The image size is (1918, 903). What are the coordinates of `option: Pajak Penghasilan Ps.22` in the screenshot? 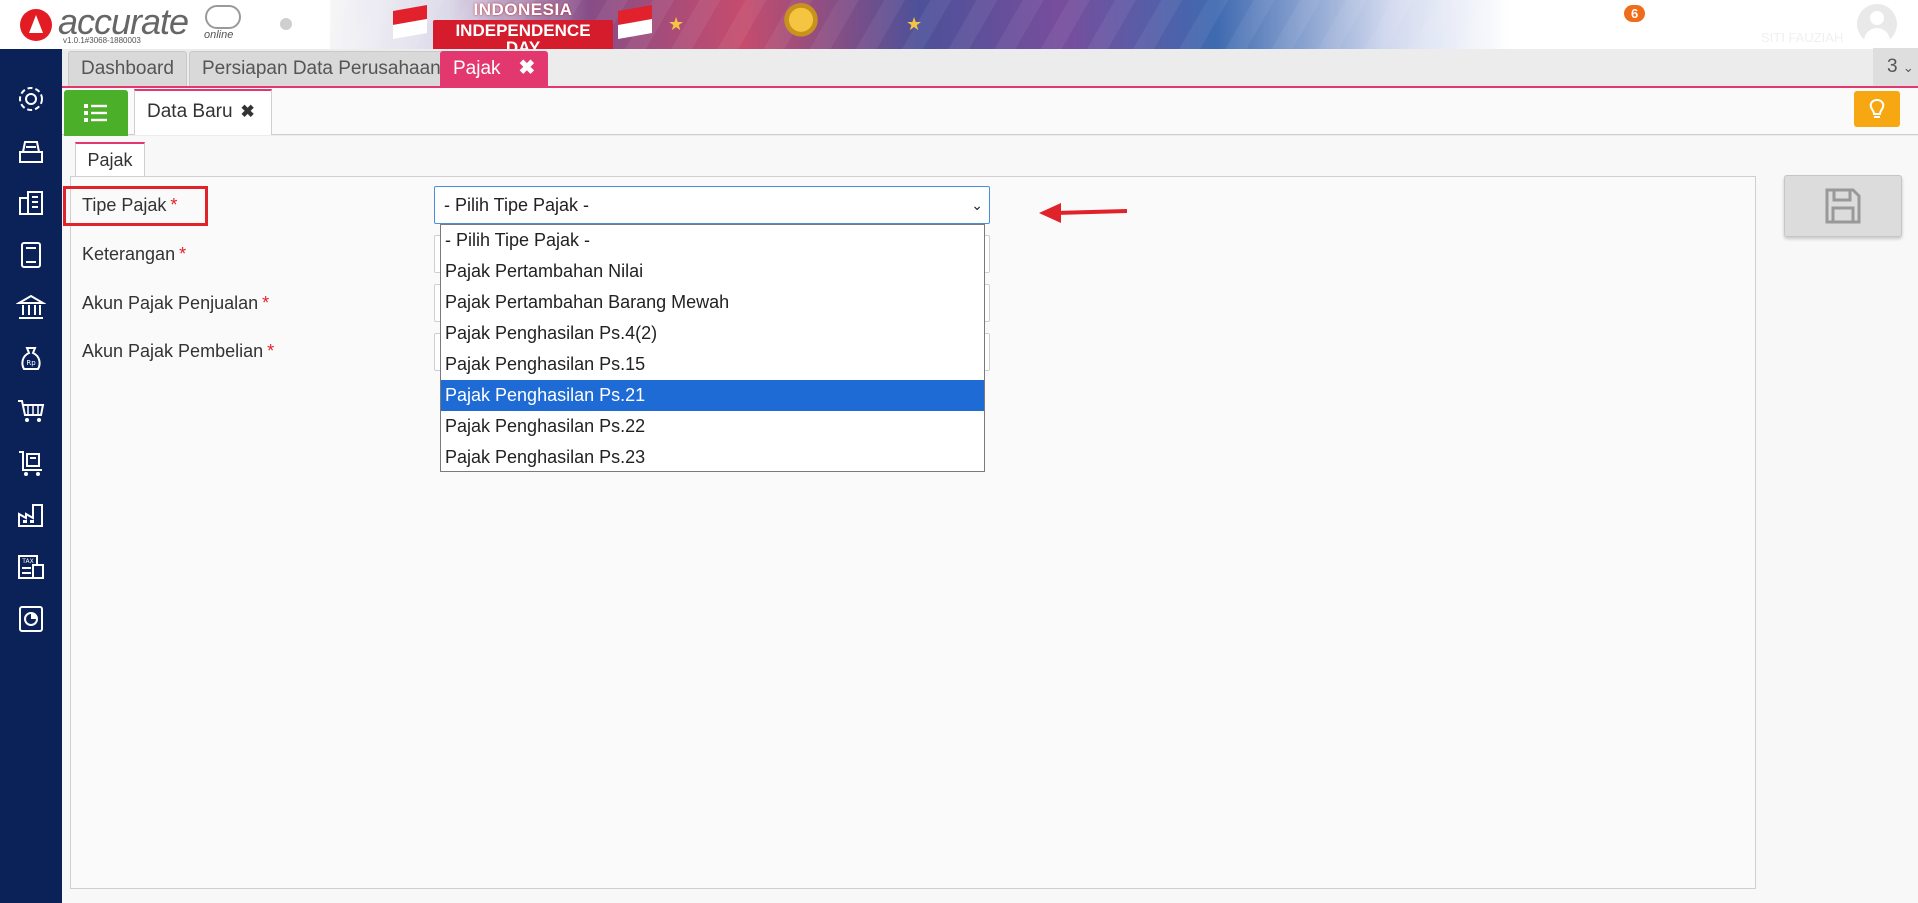 It's located at (712, 426).